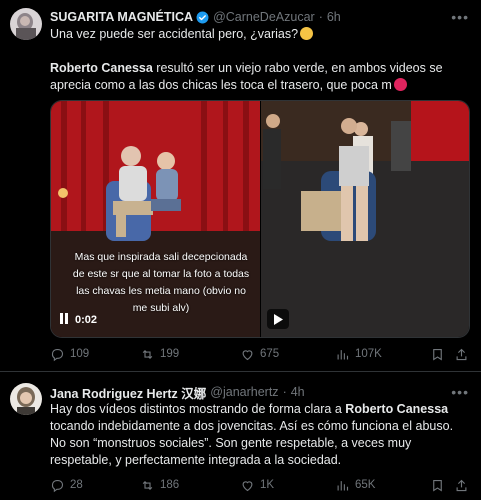 This screenshot has height=500, width=481. What do you see at coordinates (400, 84) in the screenshot?
I see `angry-emoji-icon` at bounding box center [400, 84].